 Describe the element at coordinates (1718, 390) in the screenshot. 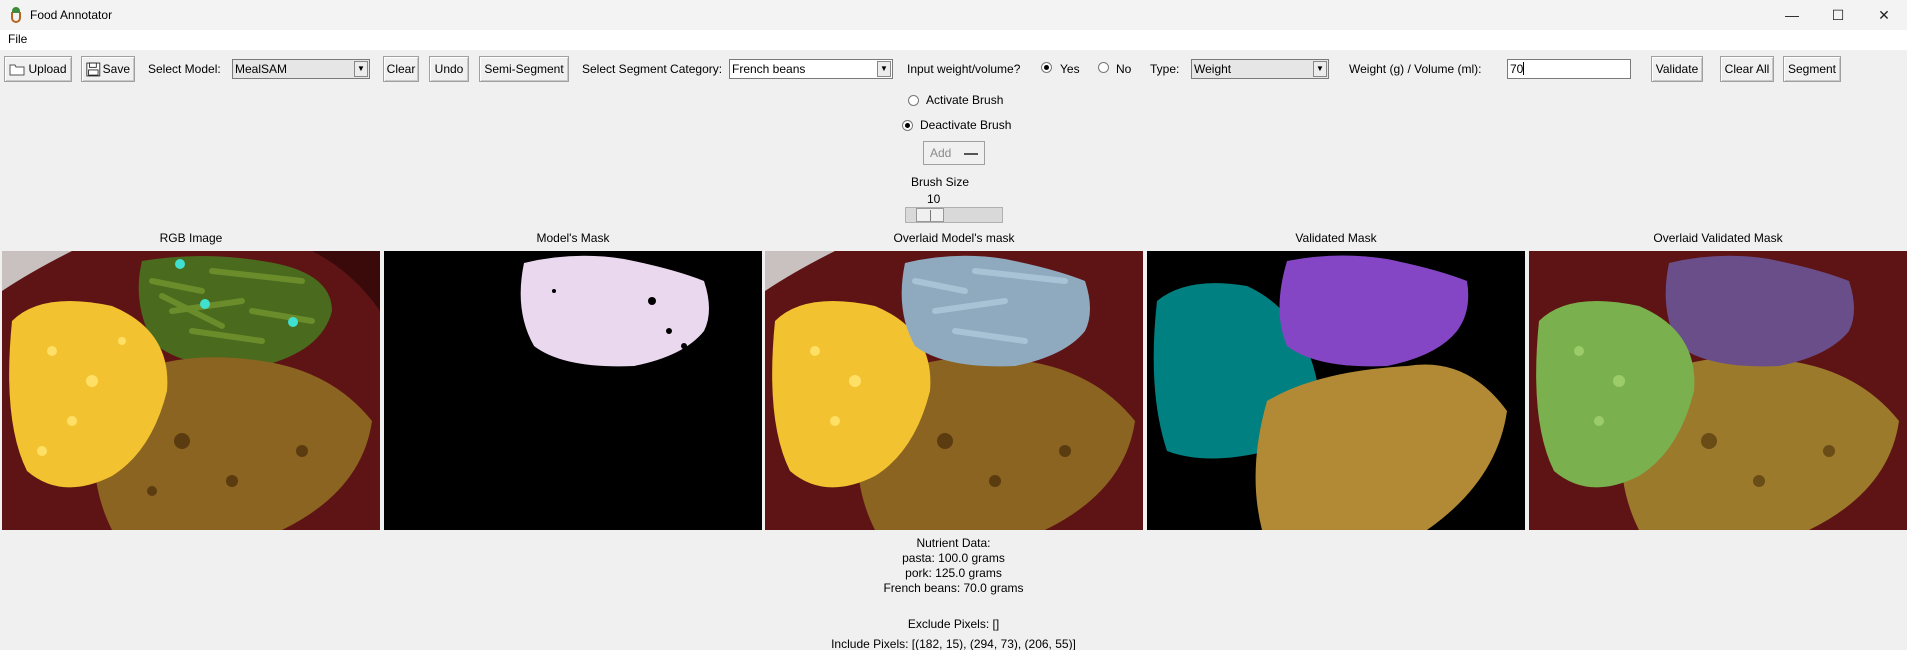

I see `overlaid-validated-mask-canvas` at that location.